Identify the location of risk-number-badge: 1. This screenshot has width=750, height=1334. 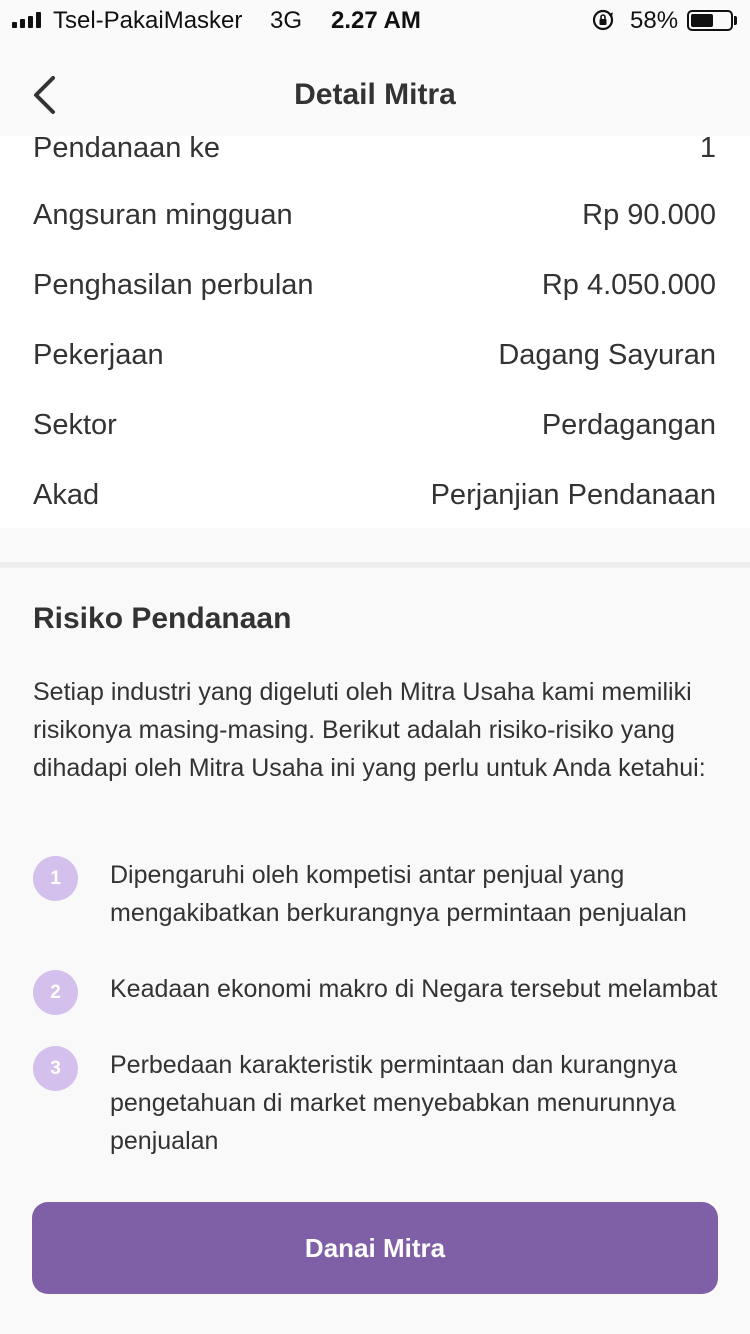
(55, 878).